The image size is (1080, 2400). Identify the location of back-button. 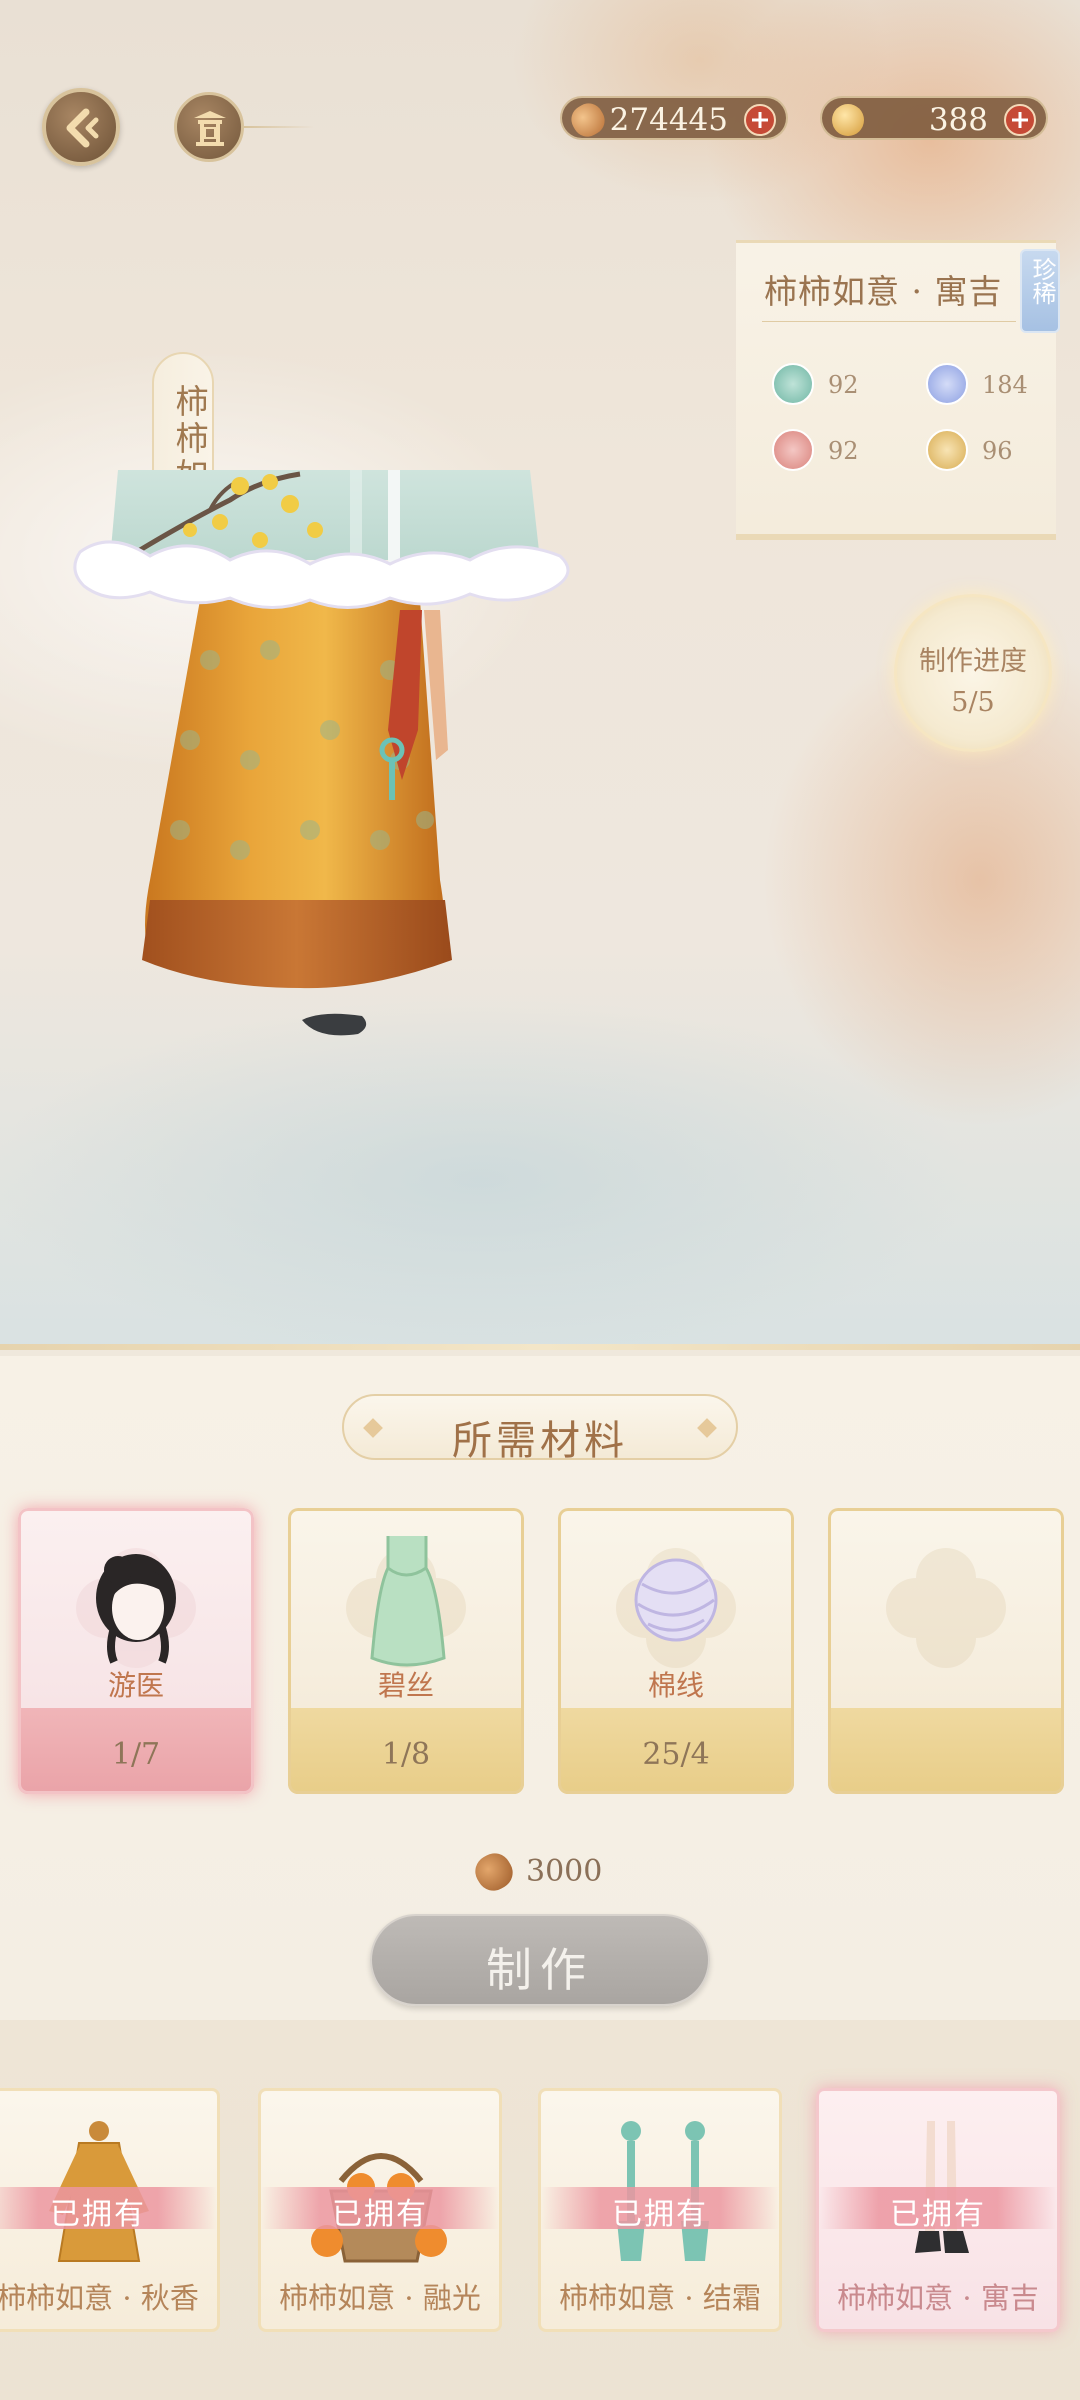
(81, 127).